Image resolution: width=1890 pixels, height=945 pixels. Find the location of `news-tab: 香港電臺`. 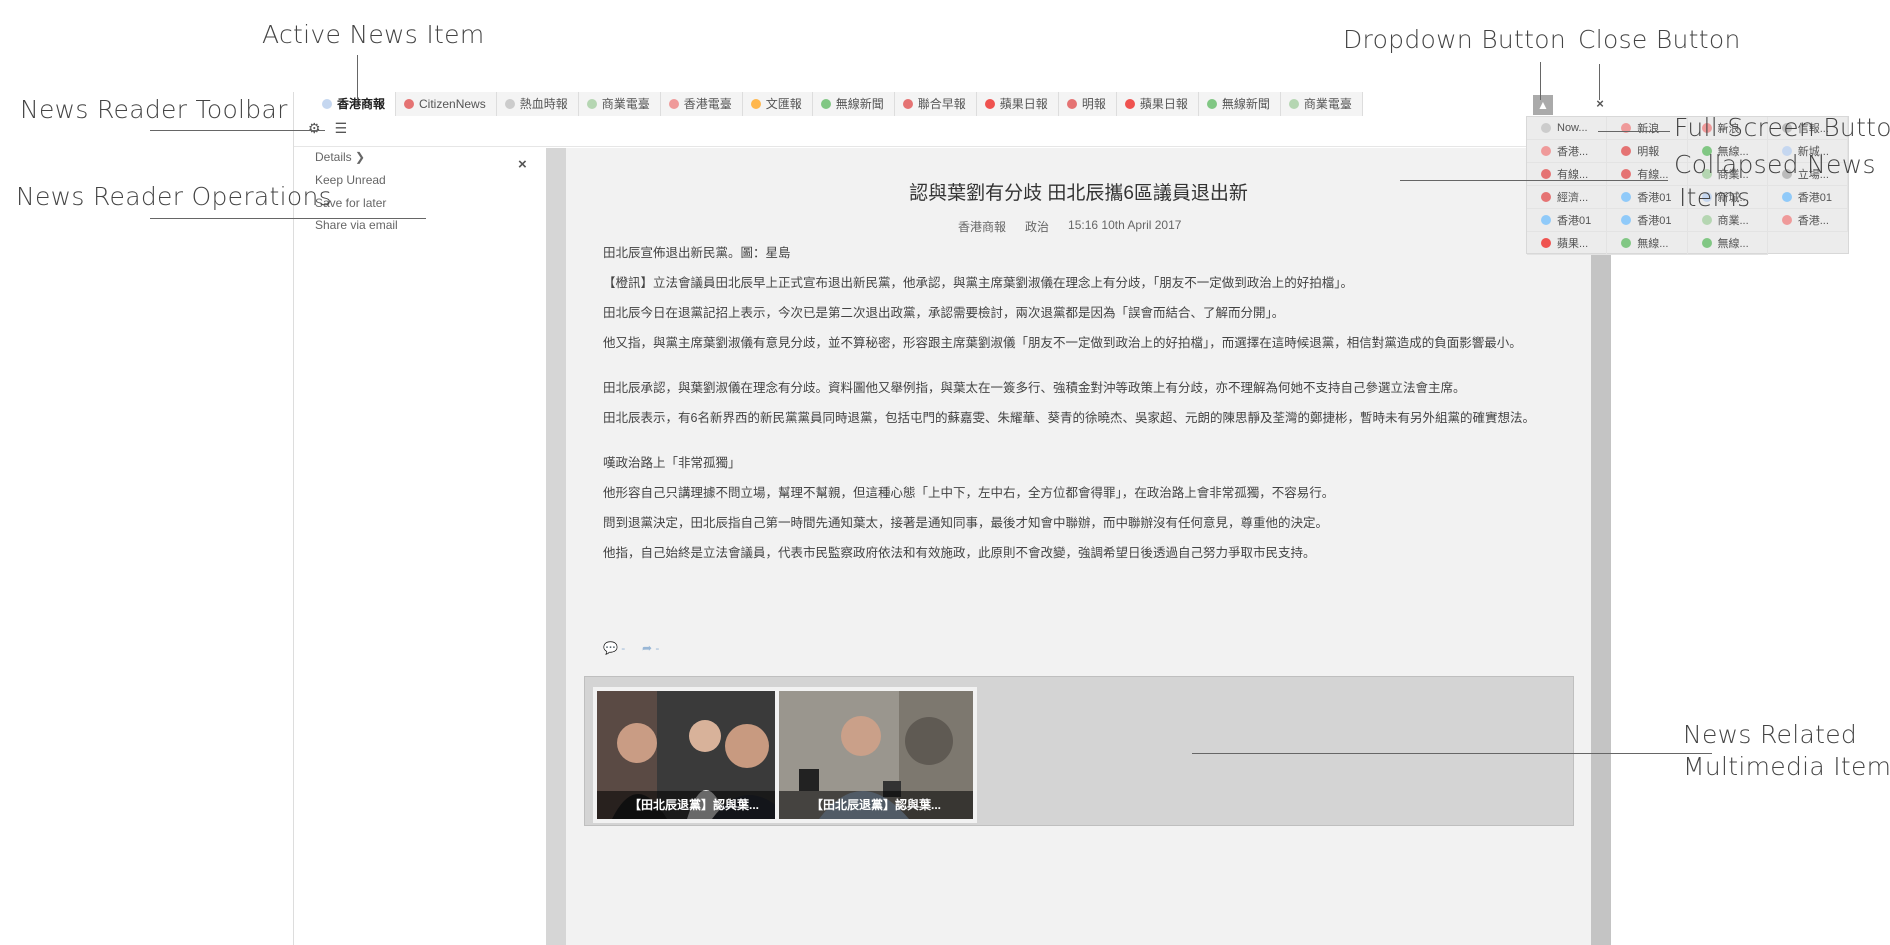

news-tab: 香港電臺 is located at coordinates (701, 104).